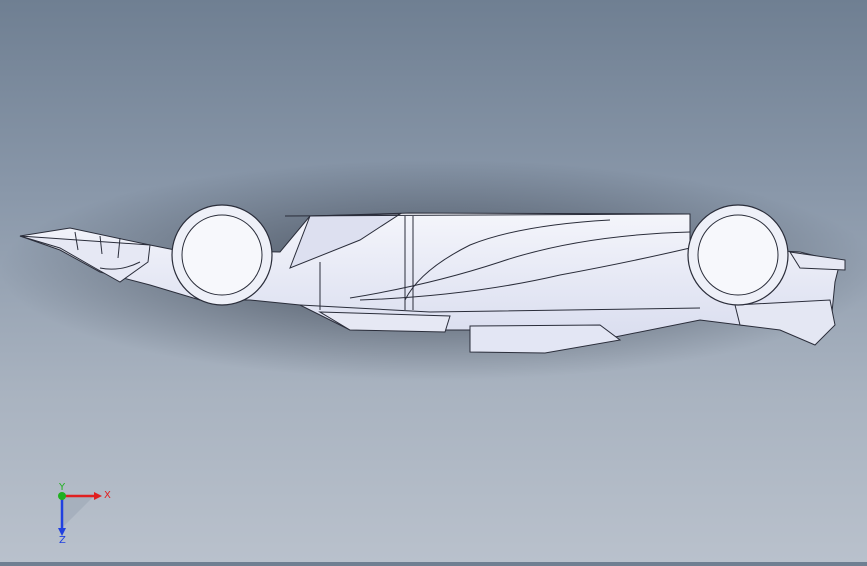 This screenshot has width=867, height=566. Describe the element at coordinates (107, 495) in the screenshot. I see `x-axis-label: X` at that location.